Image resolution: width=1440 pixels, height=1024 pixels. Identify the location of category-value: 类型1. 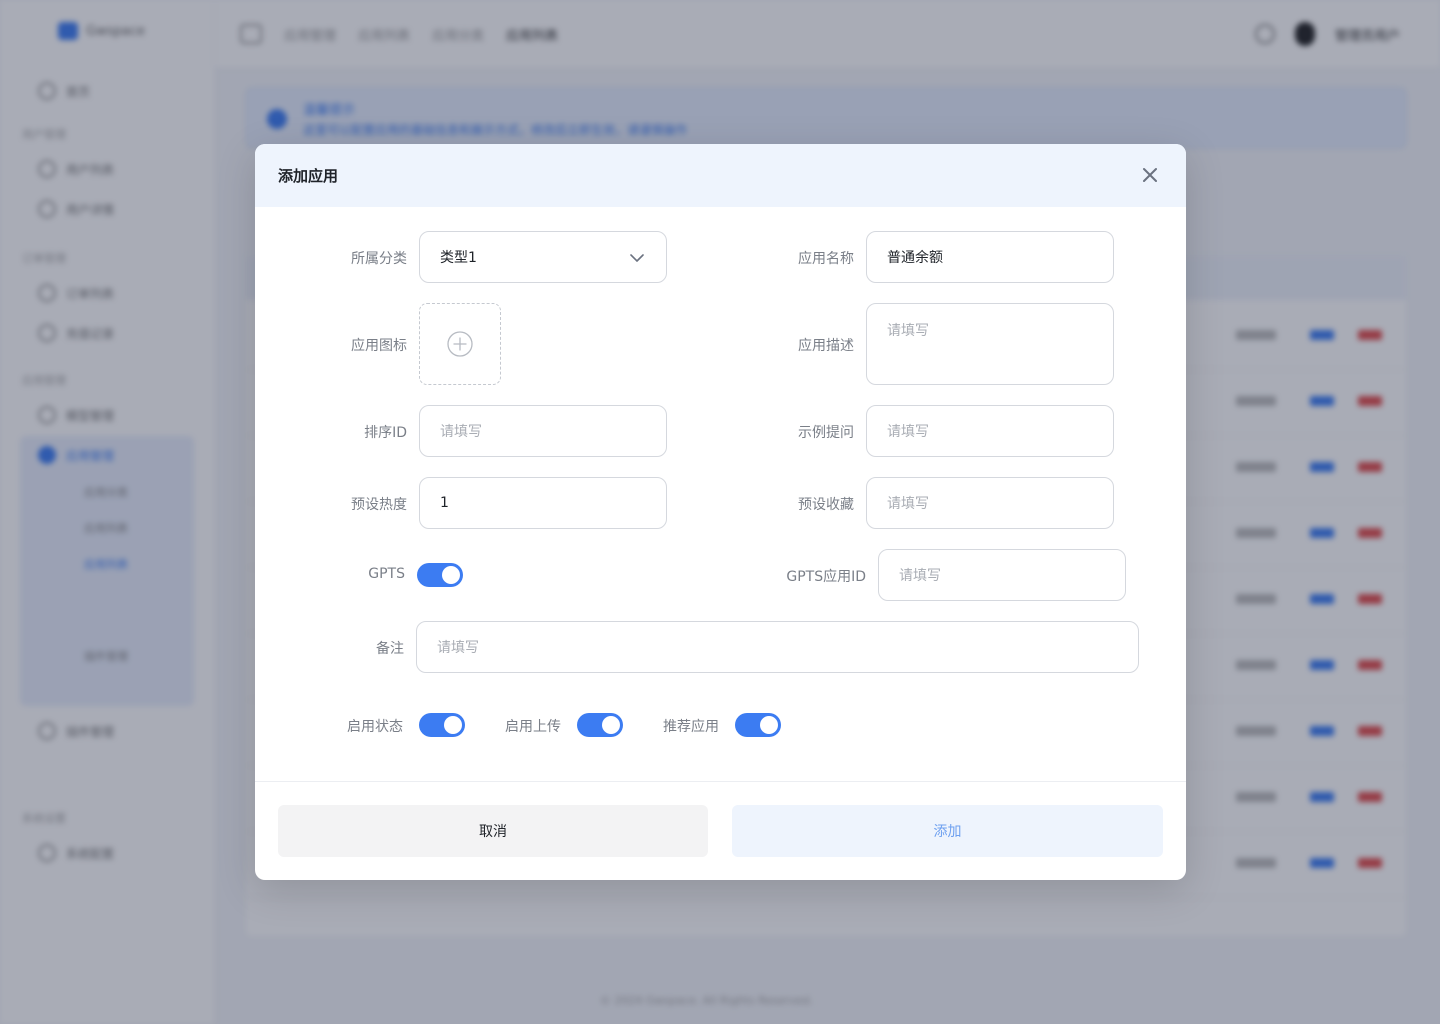
(458, 258).